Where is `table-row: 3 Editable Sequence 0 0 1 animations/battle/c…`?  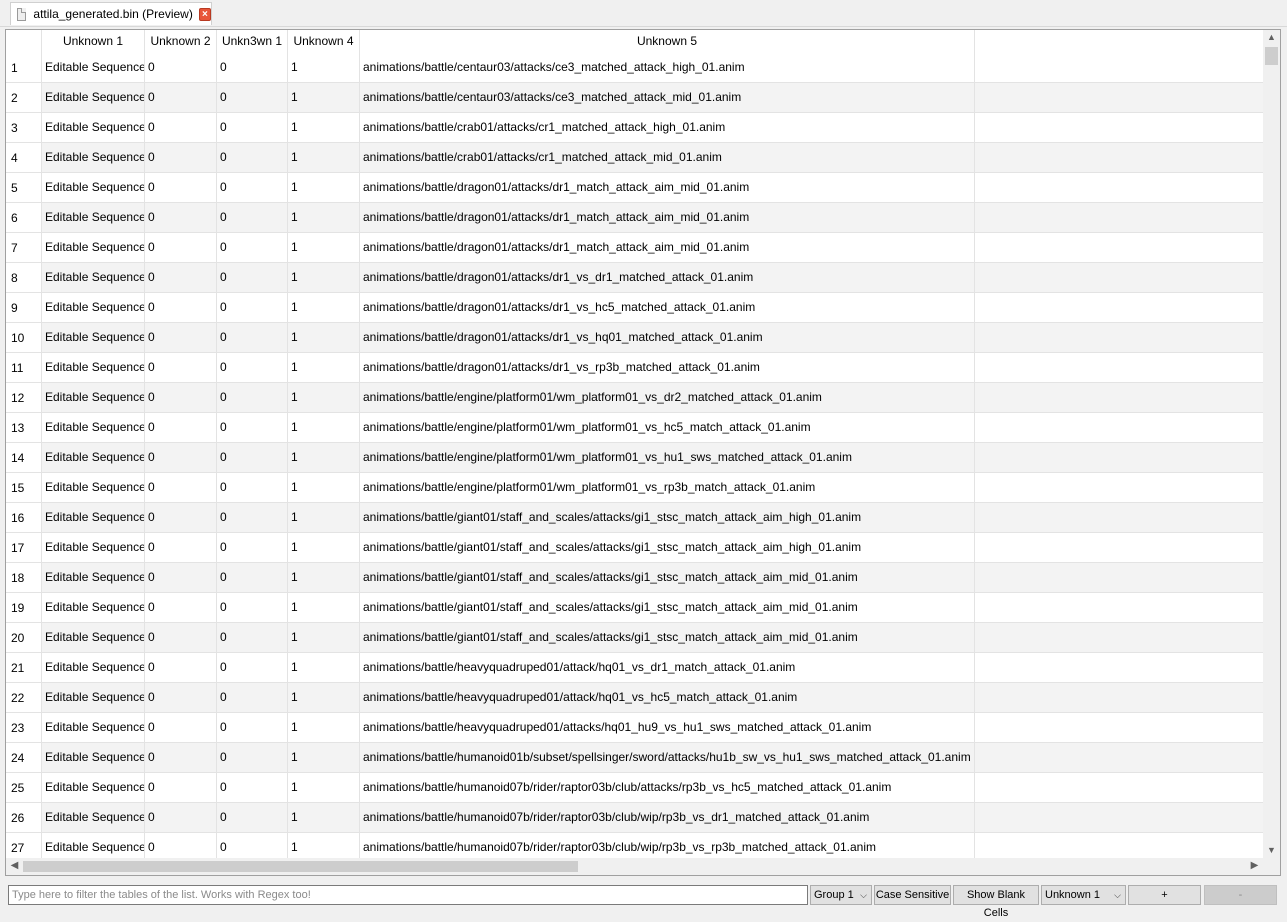 table-row: 3 Editable Sequence 0 0 1 animations/battle/c… is located at coordinates (635, 128).